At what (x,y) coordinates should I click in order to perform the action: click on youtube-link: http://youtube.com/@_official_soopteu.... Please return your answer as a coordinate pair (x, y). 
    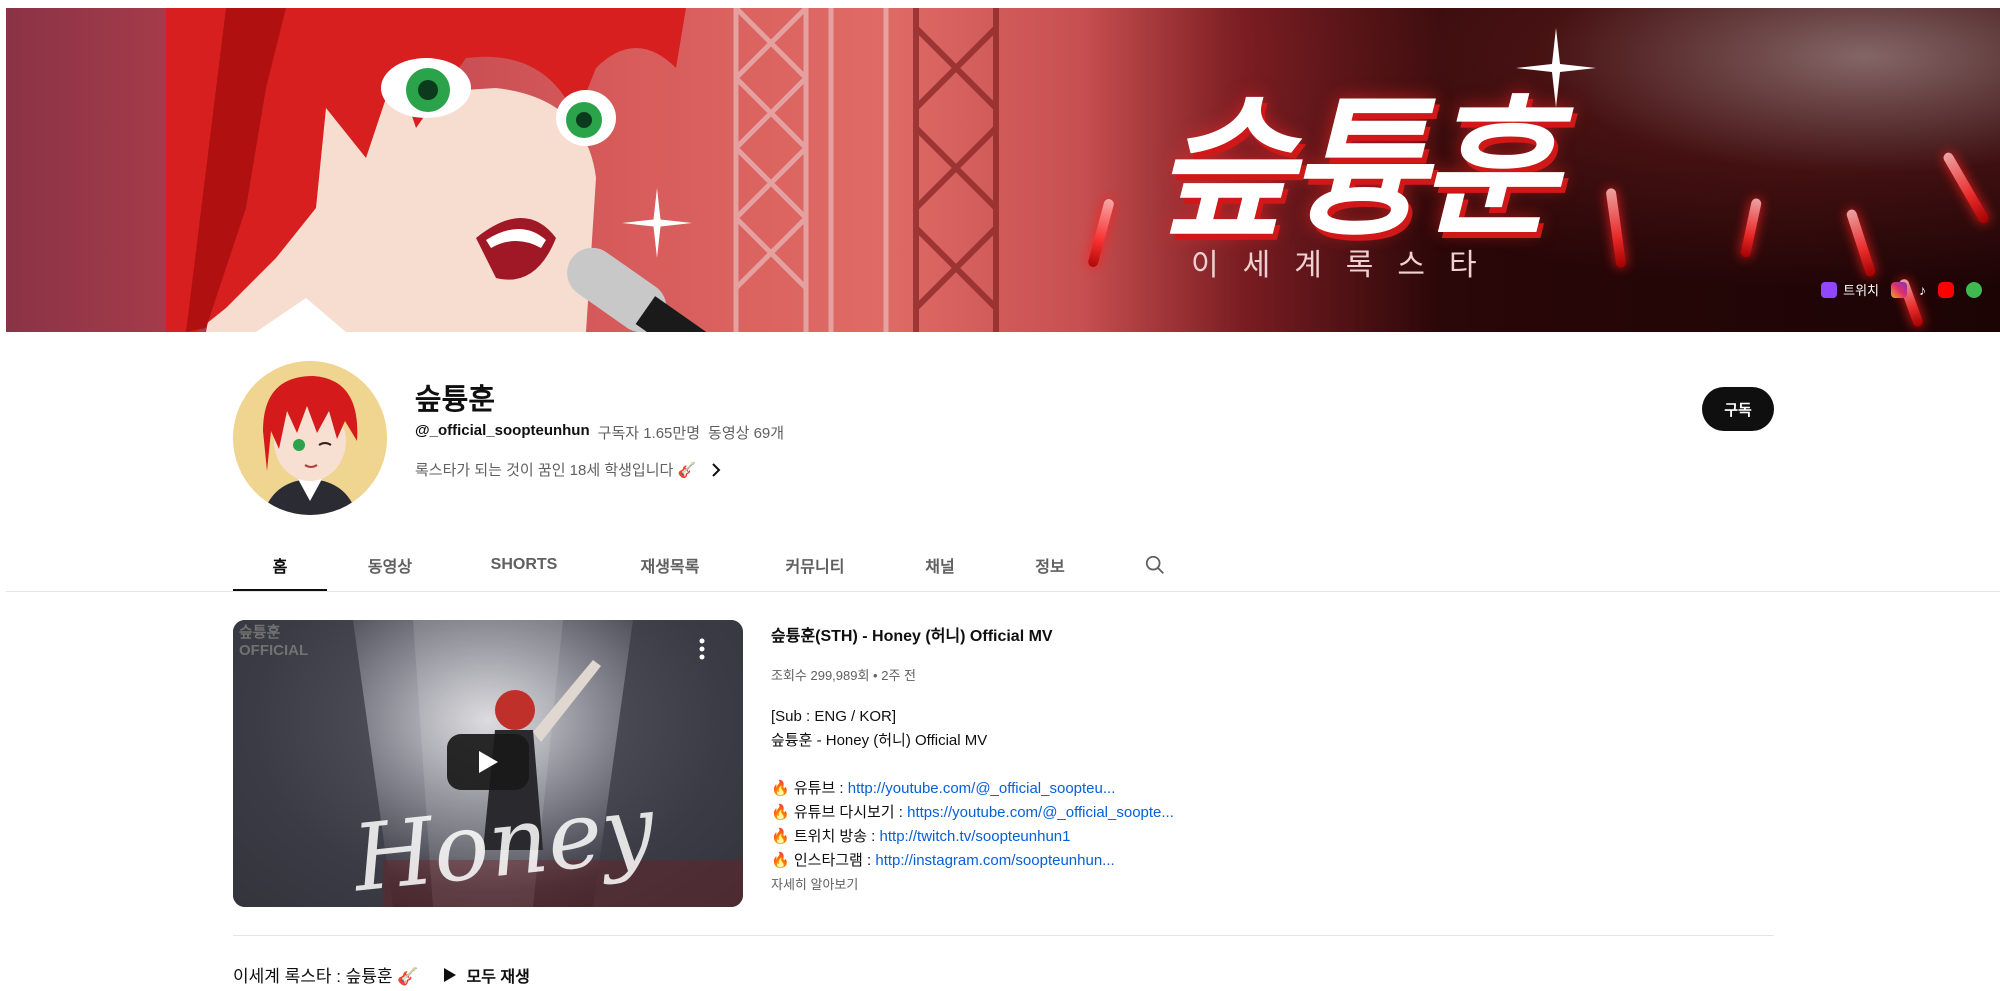
    Looking at the image, I should click on (982, 788).